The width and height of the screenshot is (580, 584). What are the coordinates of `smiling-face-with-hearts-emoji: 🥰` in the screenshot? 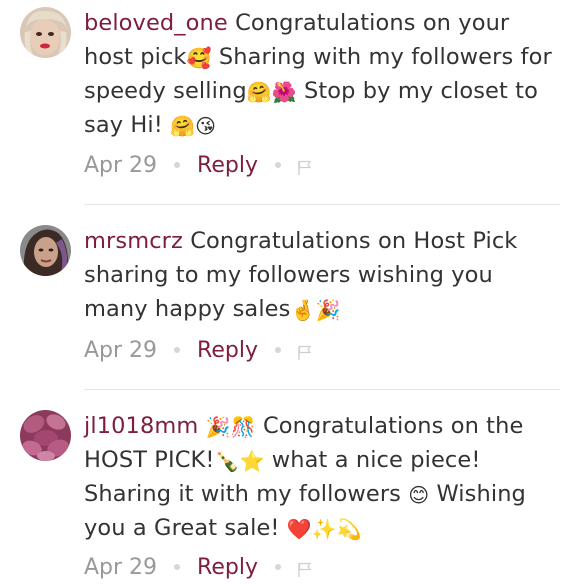 It's located at (199, 58).